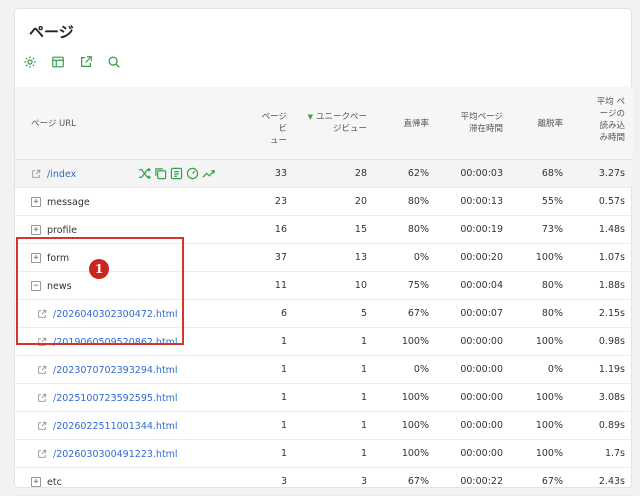  I want to click on cell-exit: 55%, so click(552, 201).